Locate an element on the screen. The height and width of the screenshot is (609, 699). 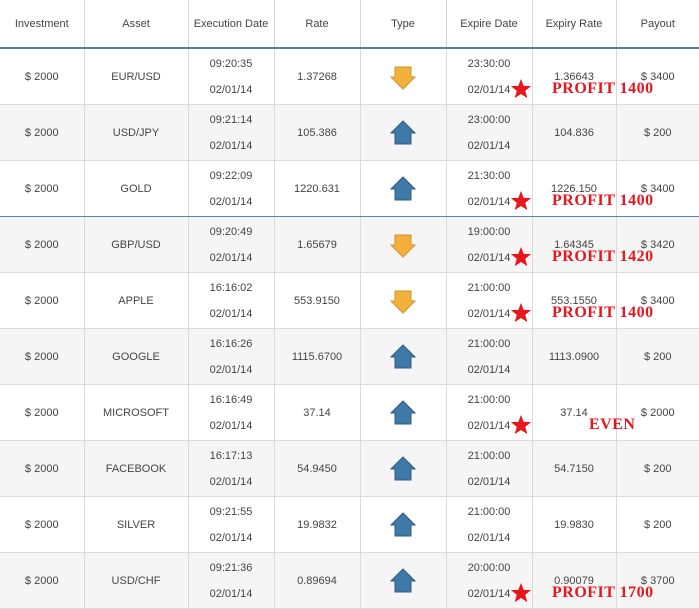
expire-date-cell-time: 21:30:00 is located at coordinates (489, 175).